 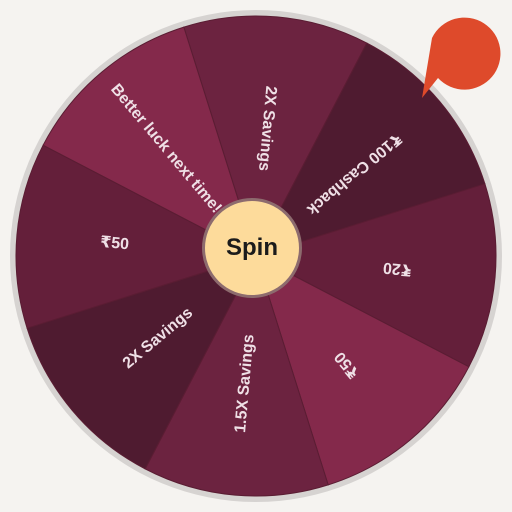 I want to click on wheel-segment-label: ₹20, so click(x=397, y=268).